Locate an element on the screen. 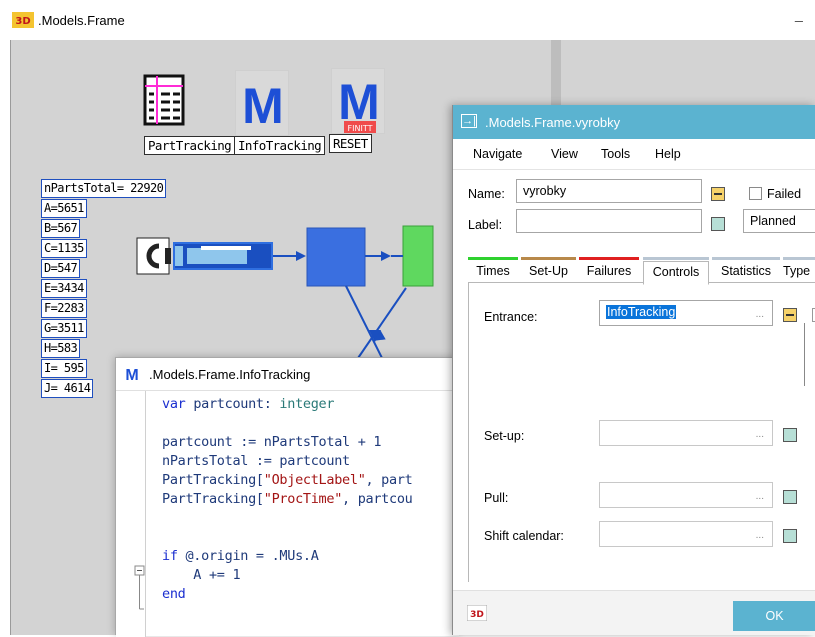 This screenshot has height=637, width=815. source-icon is located at coordinates (153, 256).